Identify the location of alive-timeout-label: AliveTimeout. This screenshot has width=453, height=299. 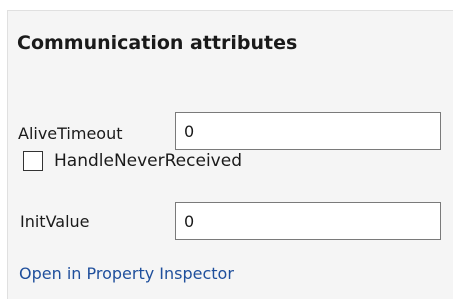
(70, 133).